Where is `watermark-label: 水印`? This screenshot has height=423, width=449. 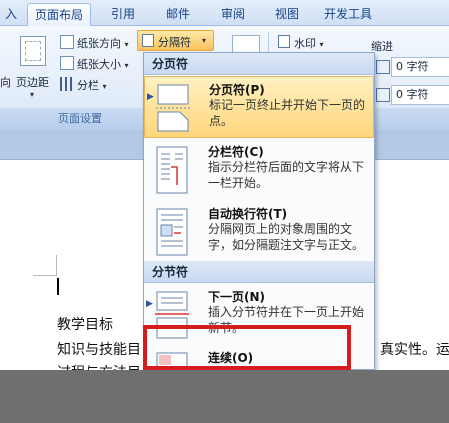 watermark-label: 水印 is located at coordinates (305, 43).